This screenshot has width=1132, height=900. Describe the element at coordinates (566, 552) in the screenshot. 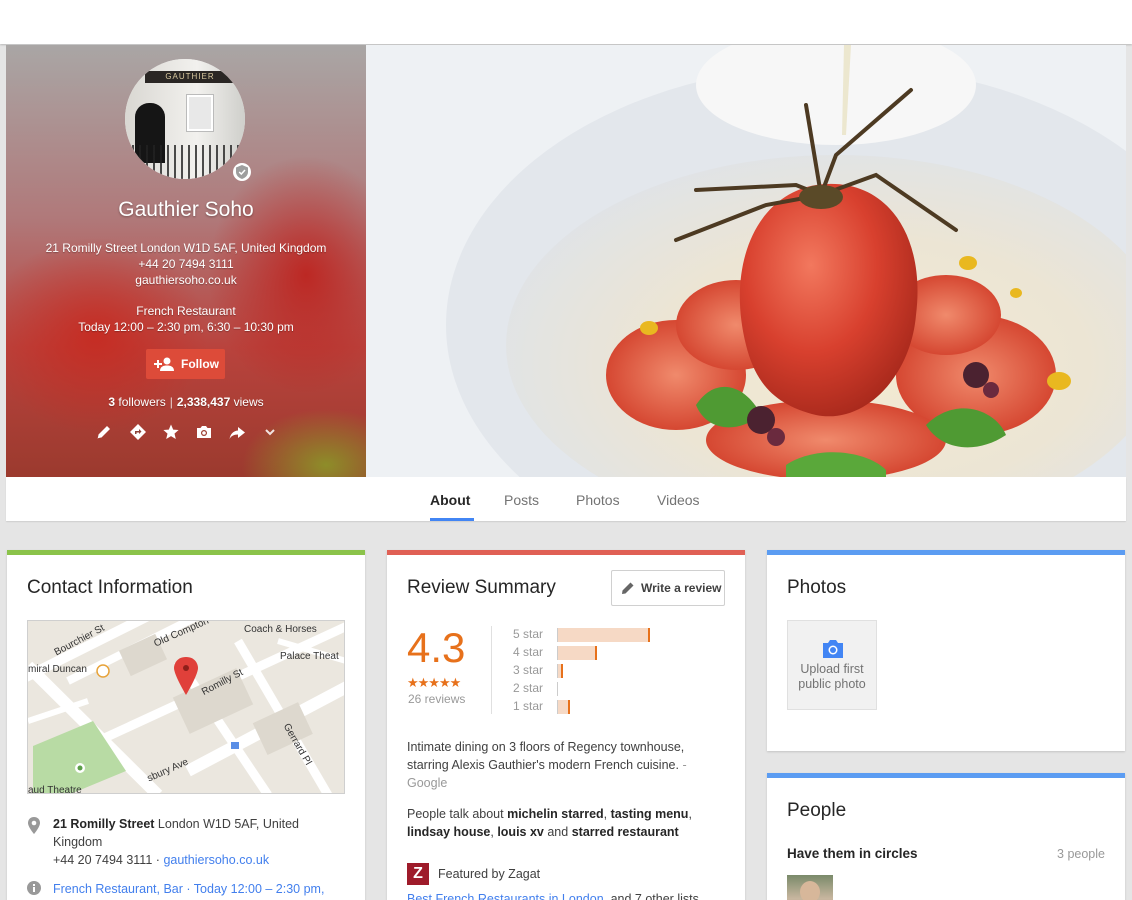

I see `review-card-stripe` at that location.